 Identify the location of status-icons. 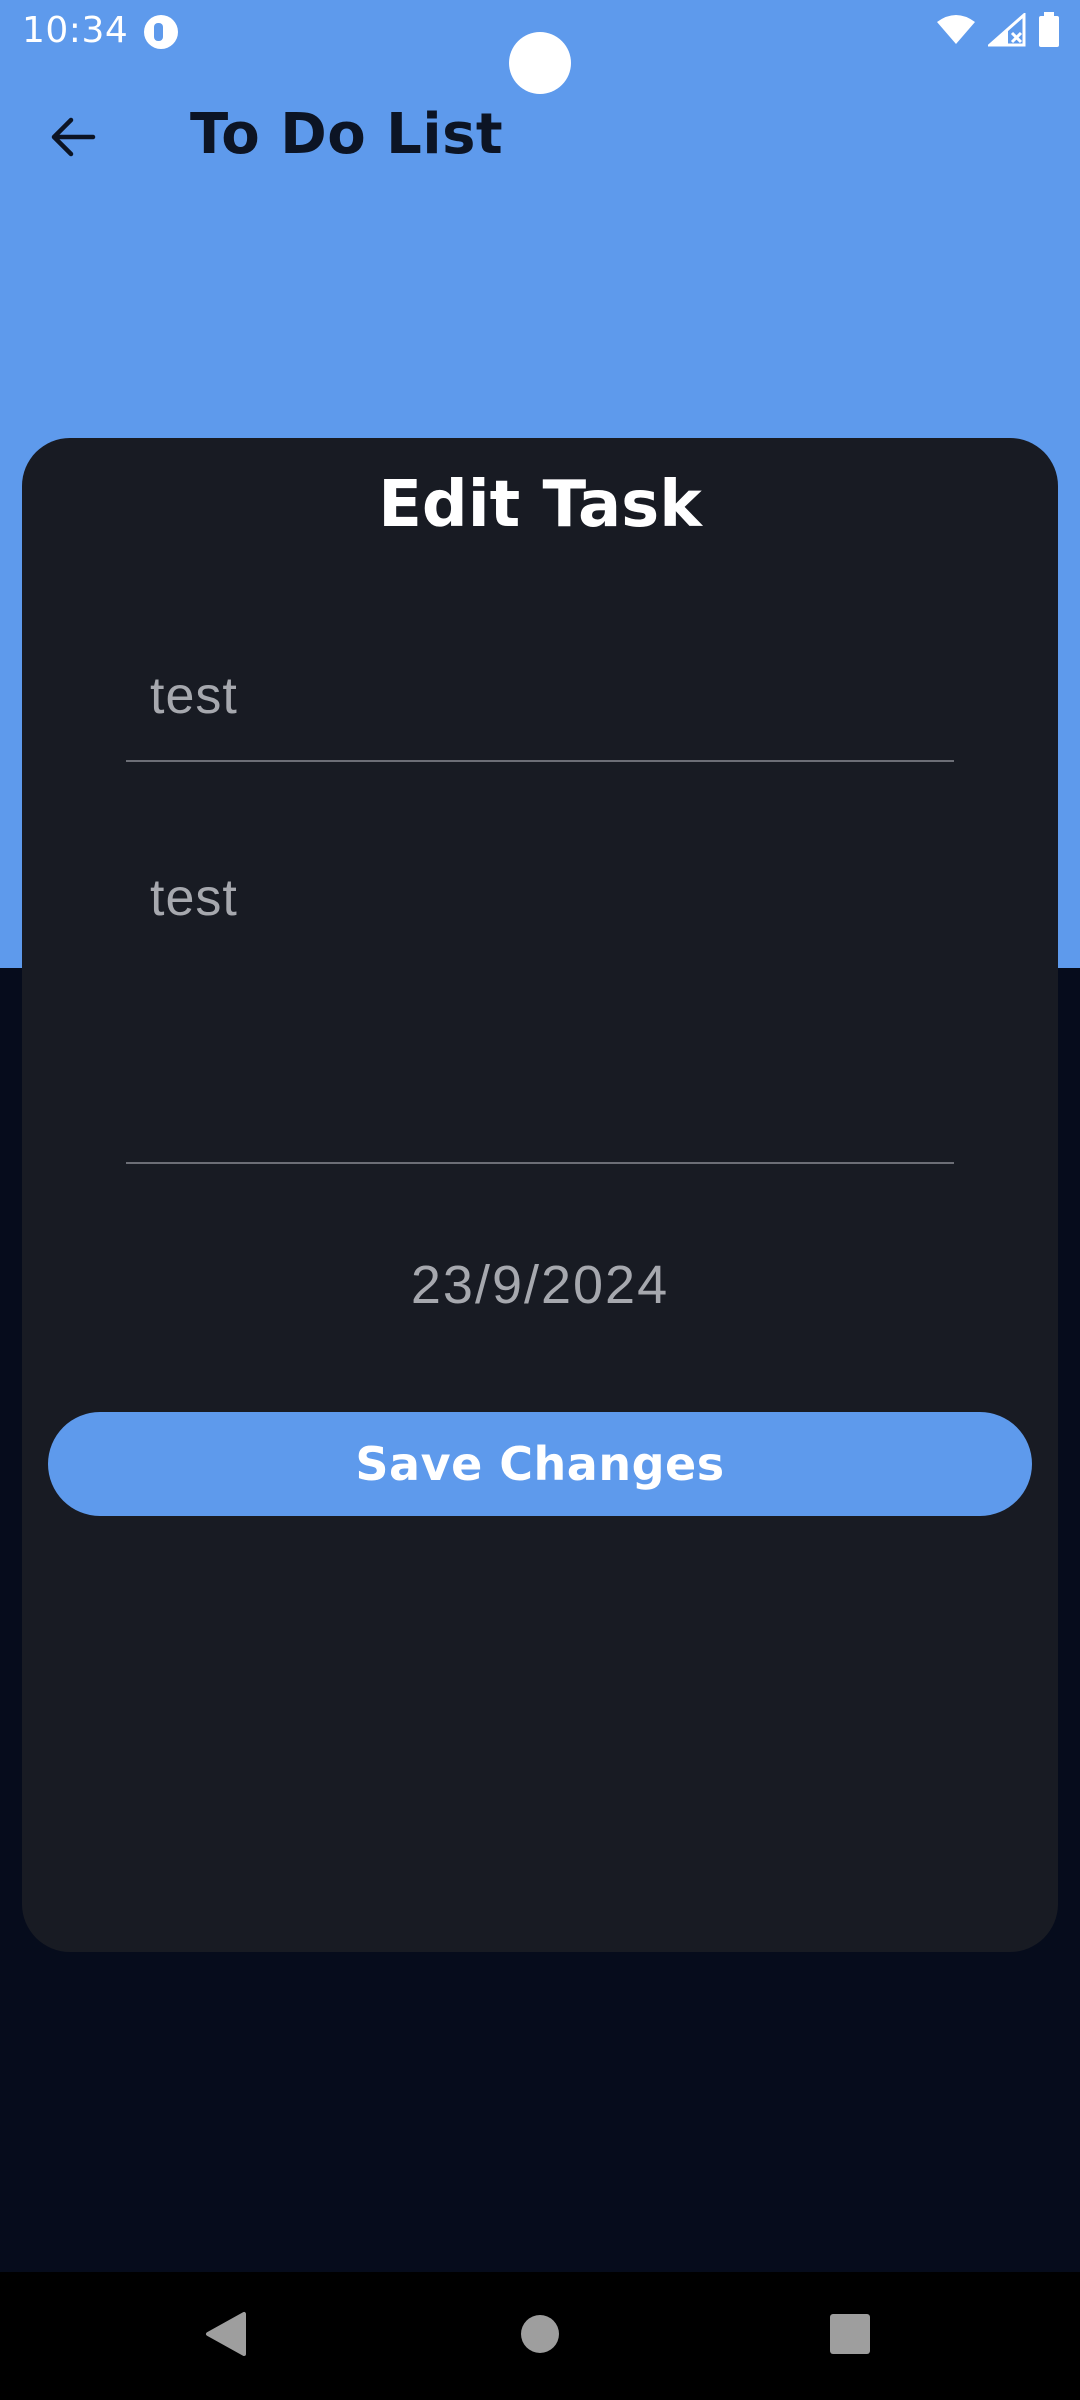
(998, 31).